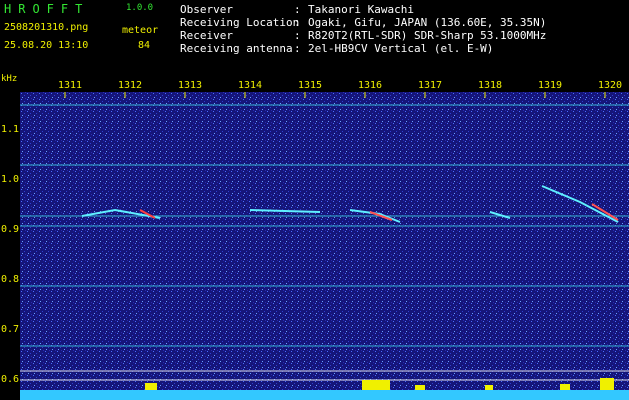 This screenshot has width=629, height=400. Describe the element at coordinates (70, 85) in the screenshot. I see `x-tick-1311: 1311` at that location.